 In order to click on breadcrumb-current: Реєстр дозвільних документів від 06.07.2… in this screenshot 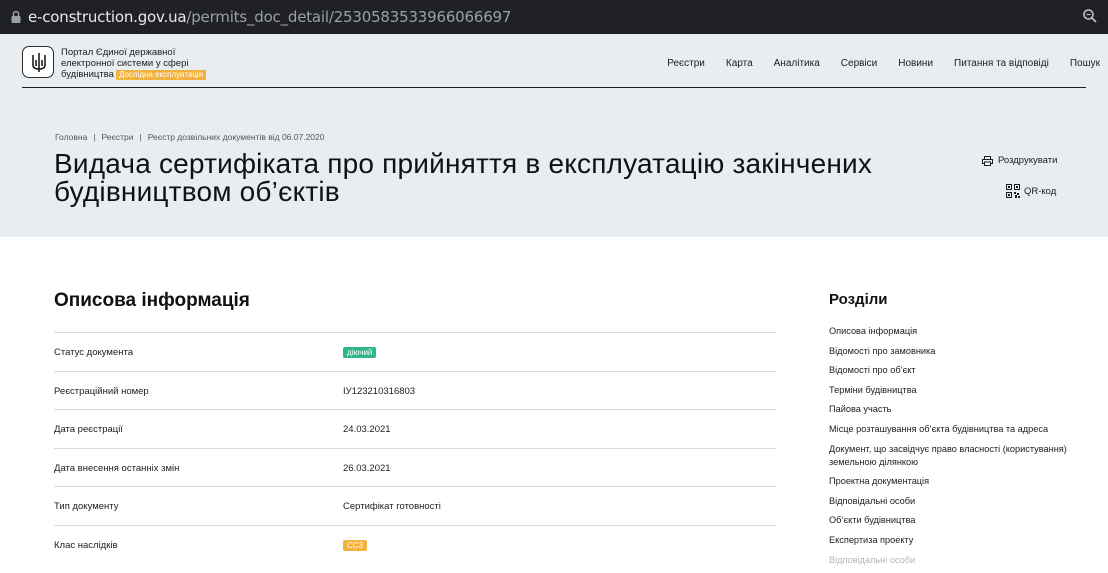, I will do `click(236, 137)`.